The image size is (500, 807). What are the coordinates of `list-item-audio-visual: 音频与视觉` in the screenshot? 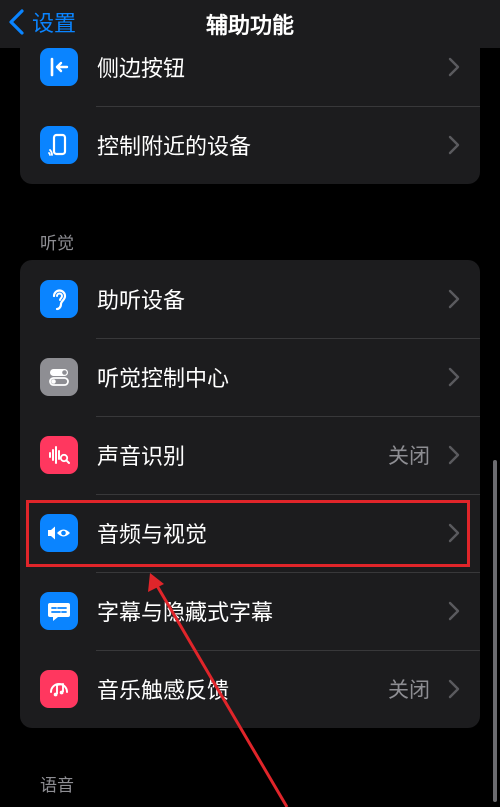 It's located at (250, 533).